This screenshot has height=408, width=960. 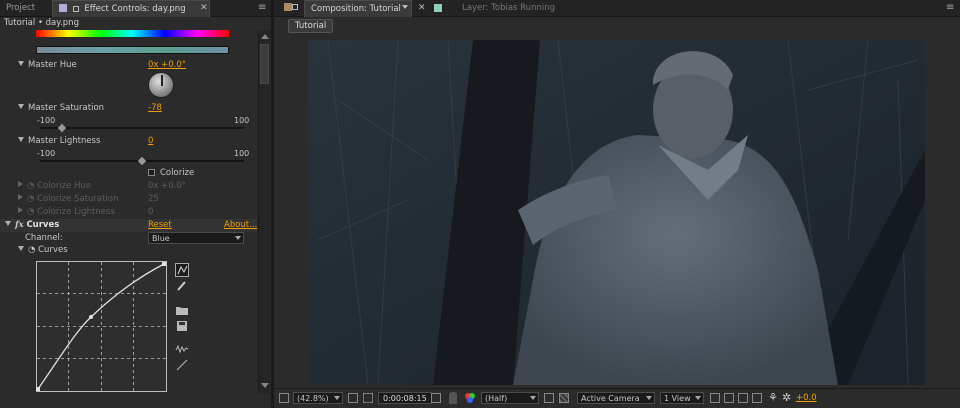 What do you see at coordinates (132, 33) in the screenshot?
I see `hue-spectrum-bar` at bounding box center [132, 33].